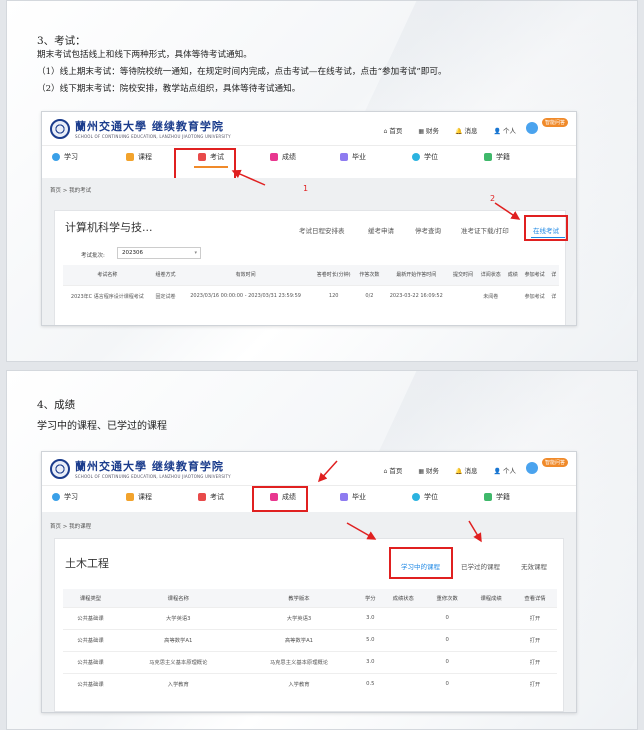 This screenshot has width=644, height=730. What do you see at coordinates (553, 295) in the screenshot?
I see `table-cell: 详` at bounding box center [553, 295].